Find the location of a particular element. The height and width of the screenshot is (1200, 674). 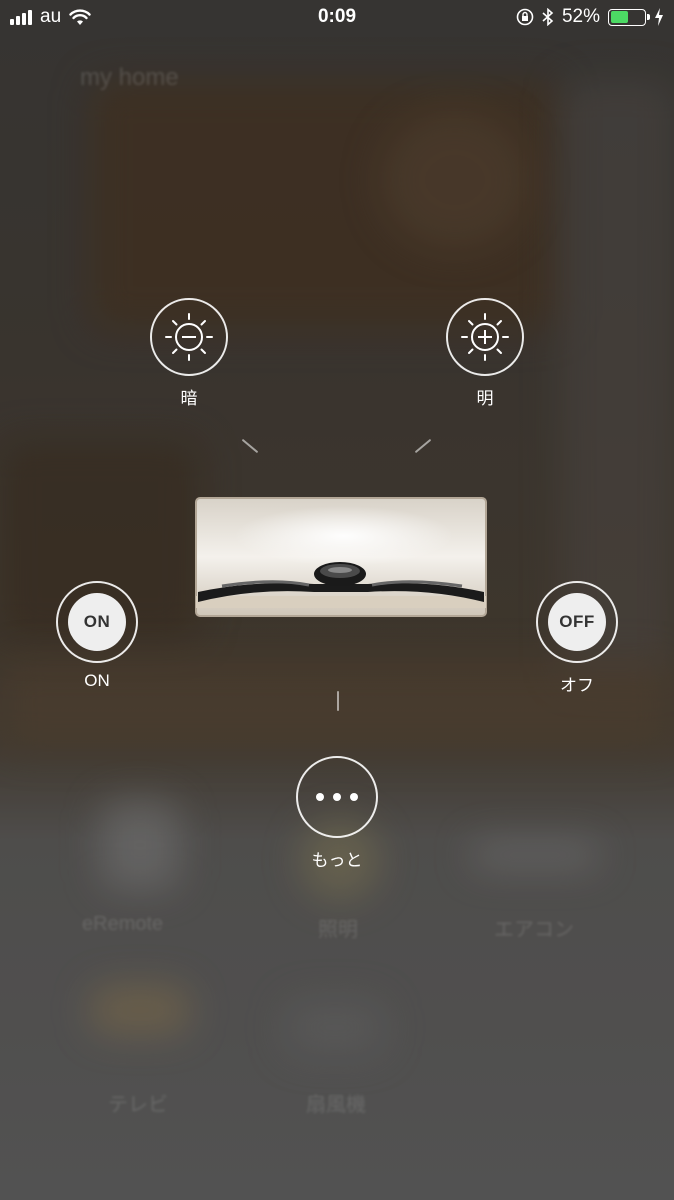

on-badge: ON is located at coordinates (97, 622).